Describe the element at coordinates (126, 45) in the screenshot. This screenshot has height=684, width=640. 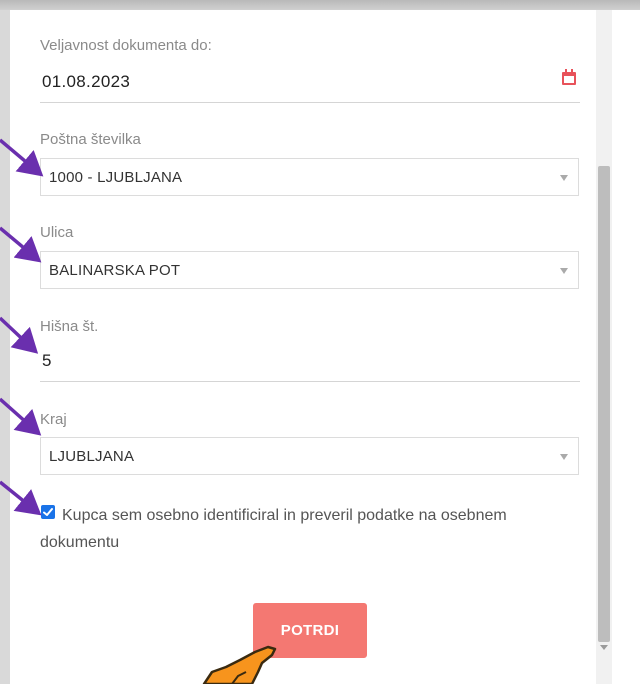
I see `expiry-date-label: Veljavnost dokumenta do:` at that location.